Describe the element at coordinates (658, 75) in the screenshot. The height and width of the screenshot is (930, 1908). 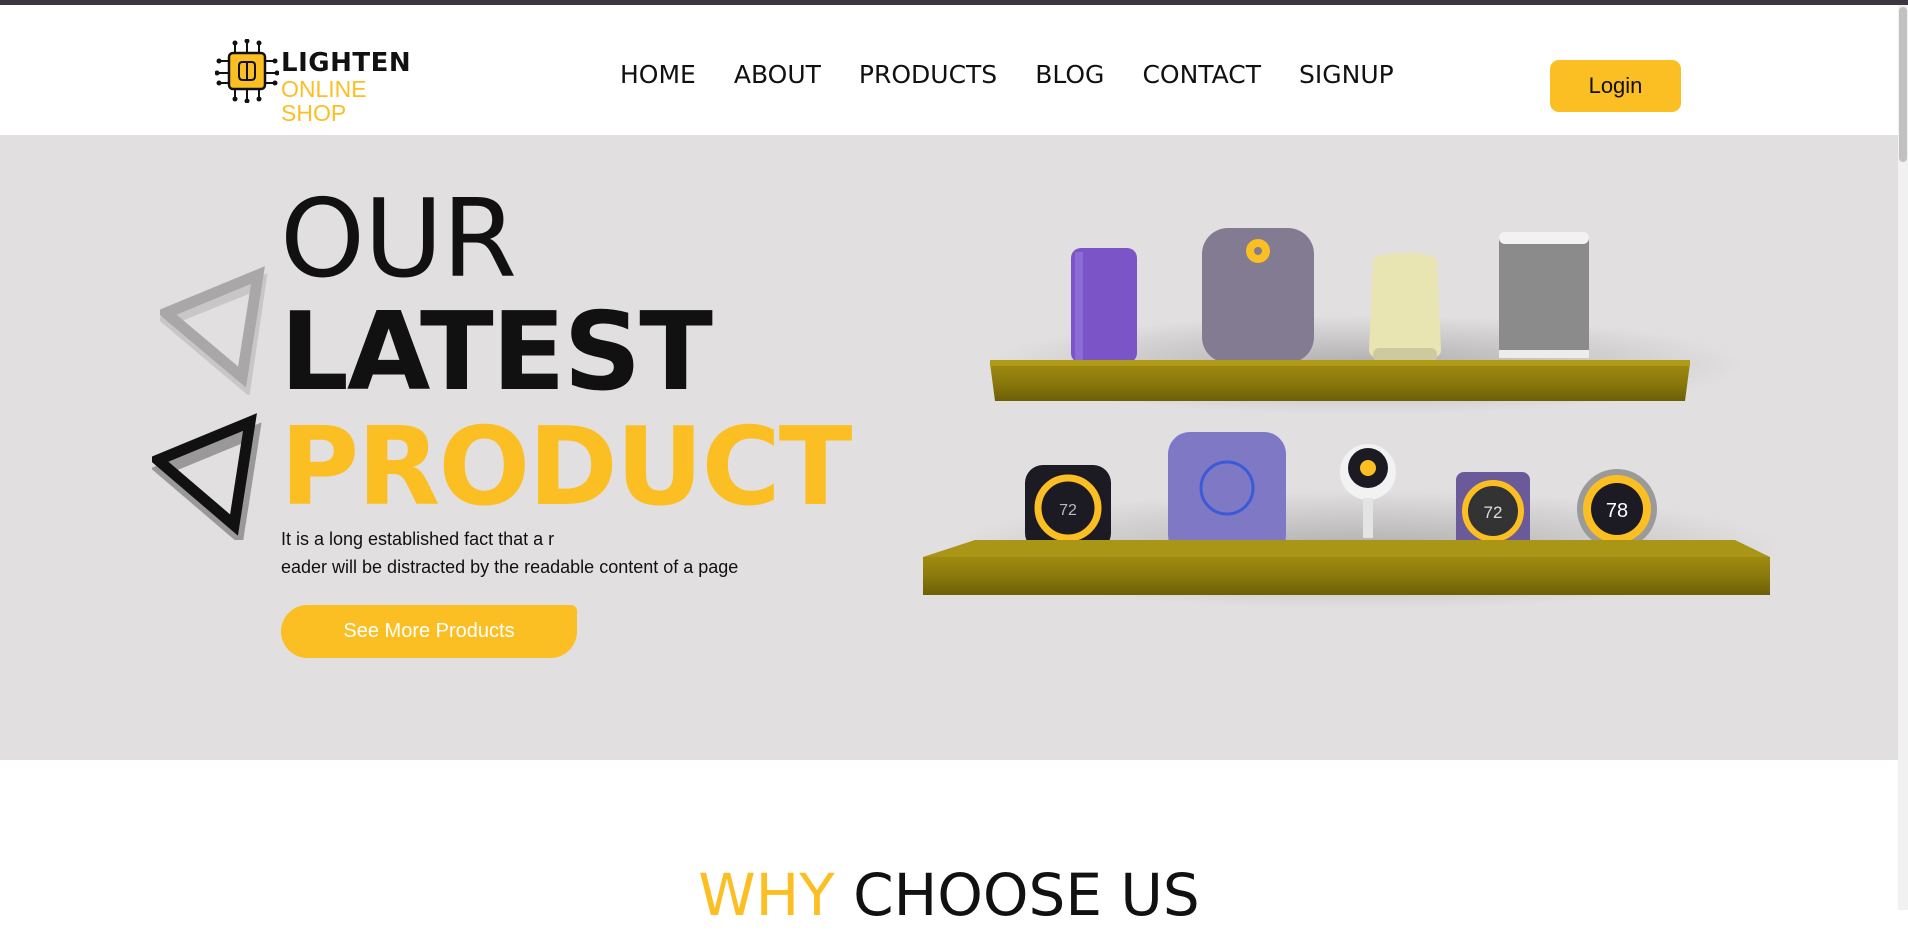
I see `nav-item-home: HOME` at that location.